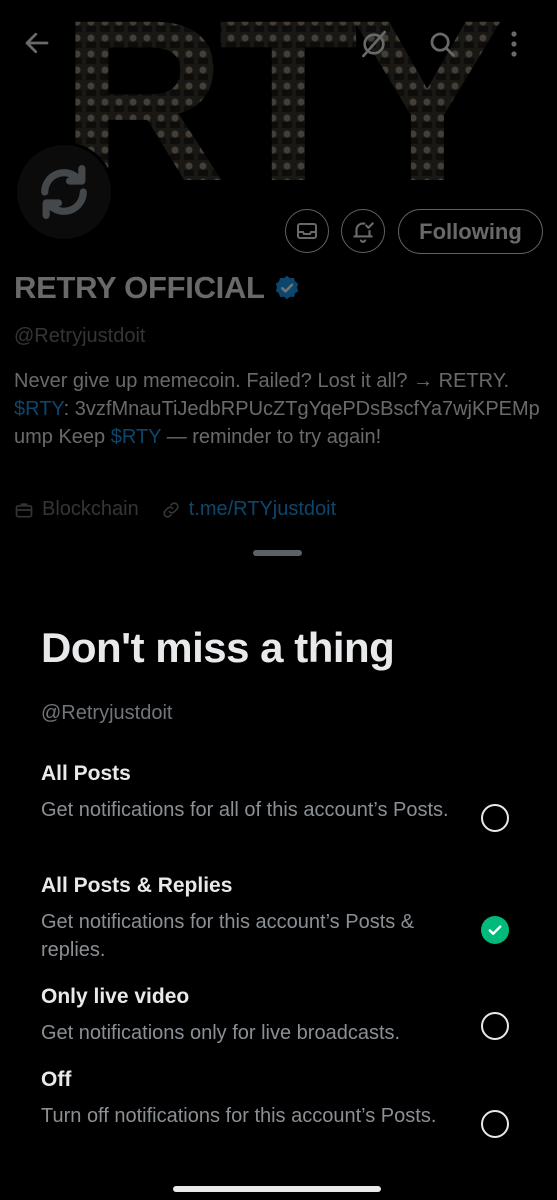  I want to click on arrow-left-icon, so click(37, 43).